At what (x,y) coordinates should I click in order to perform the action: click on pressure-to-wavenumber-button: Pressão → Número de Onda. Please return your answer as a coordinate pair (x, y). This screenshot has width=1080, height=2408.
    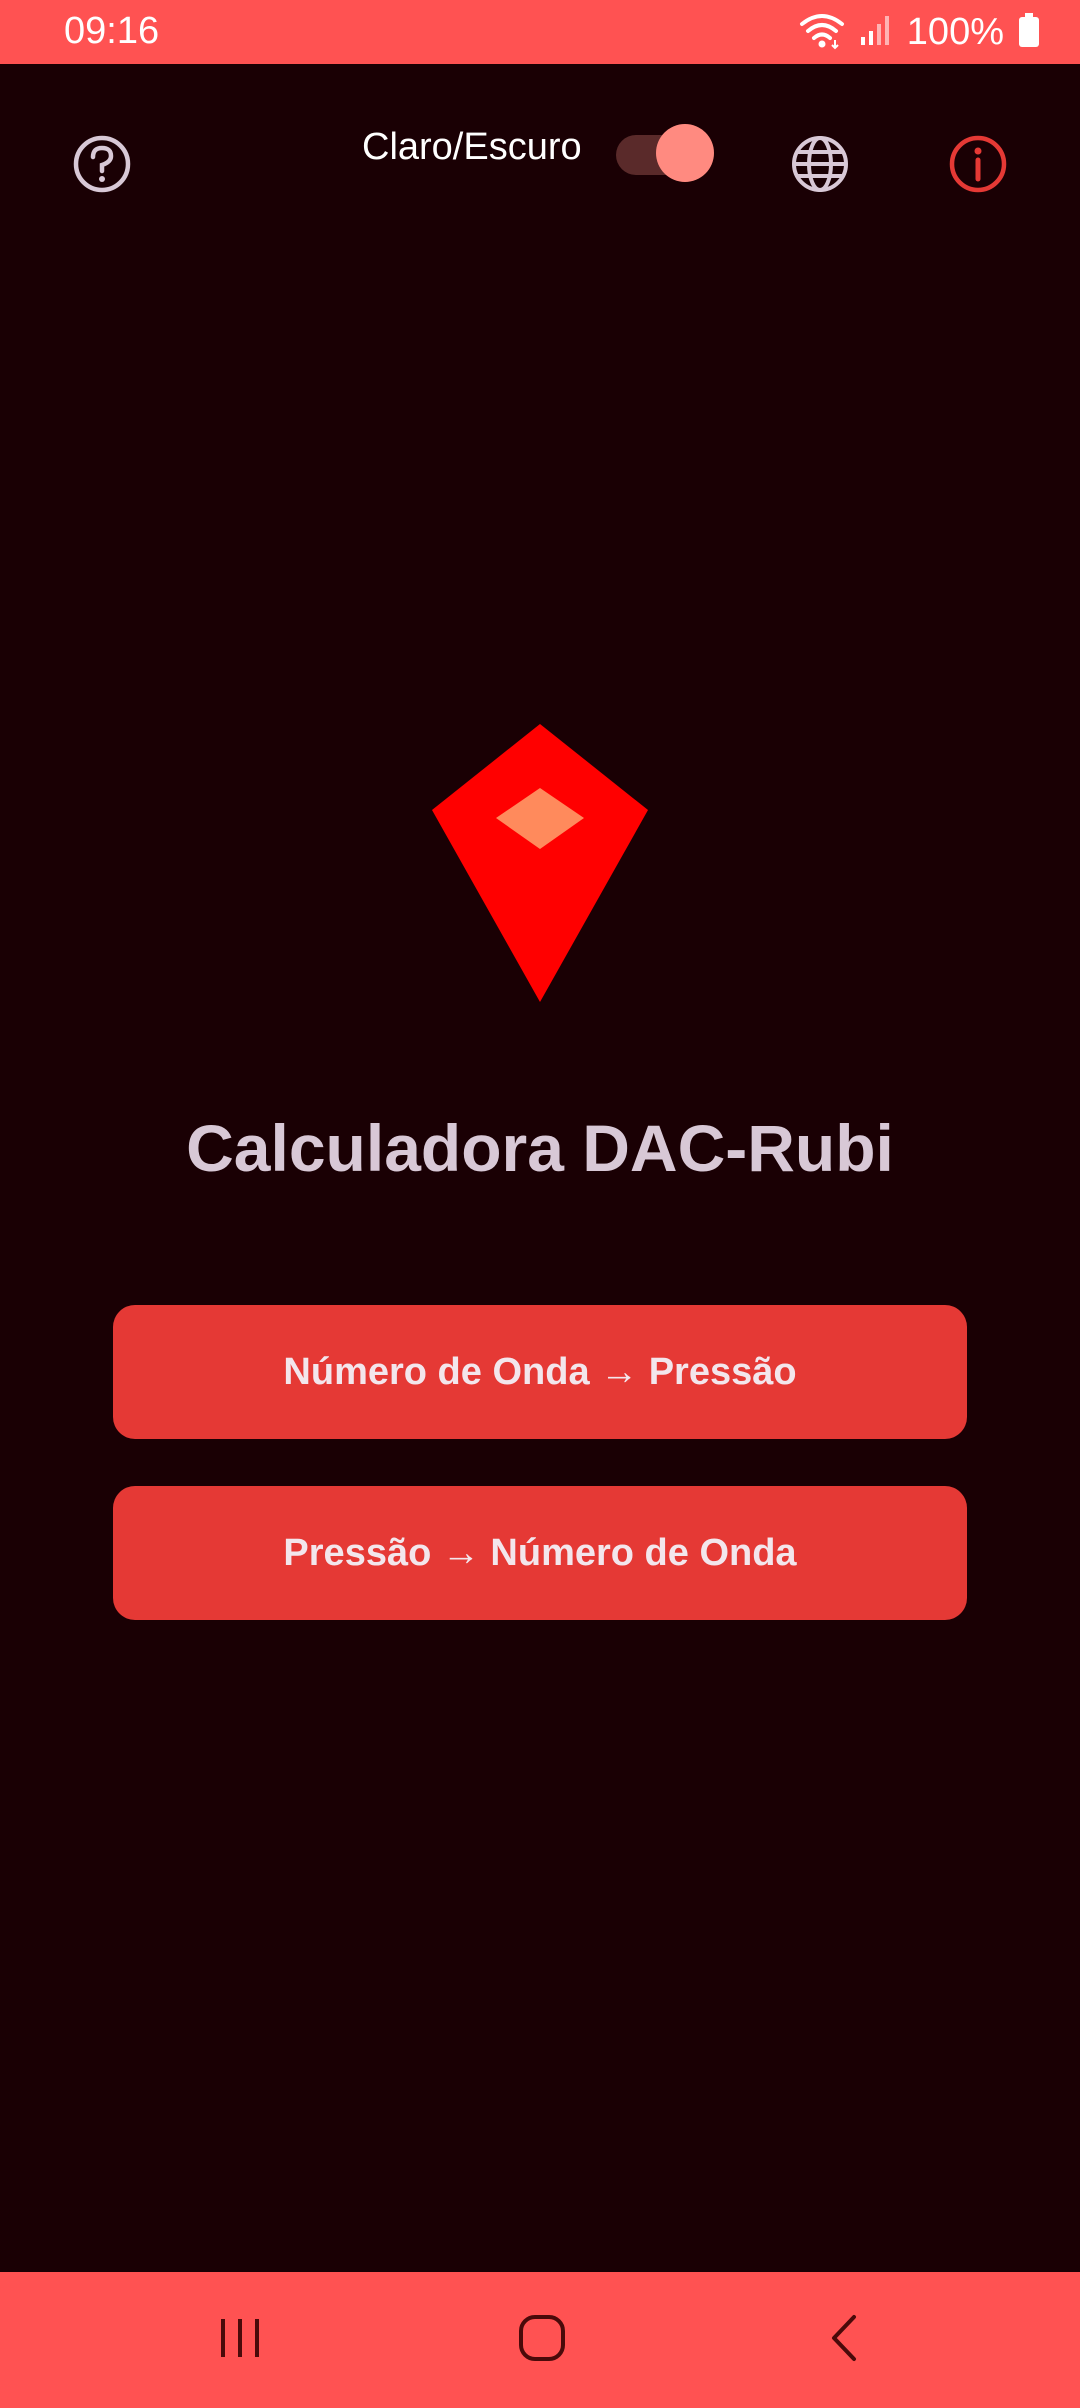
    Looking at the image, I should click on (540, 1553).